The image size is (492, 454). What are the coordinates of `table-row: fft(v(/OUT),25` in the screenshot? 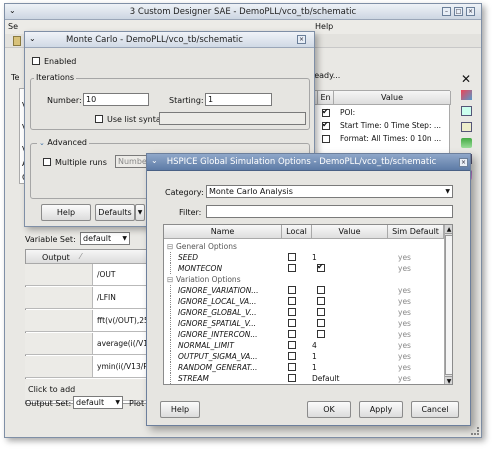 It's located at (89, 321).